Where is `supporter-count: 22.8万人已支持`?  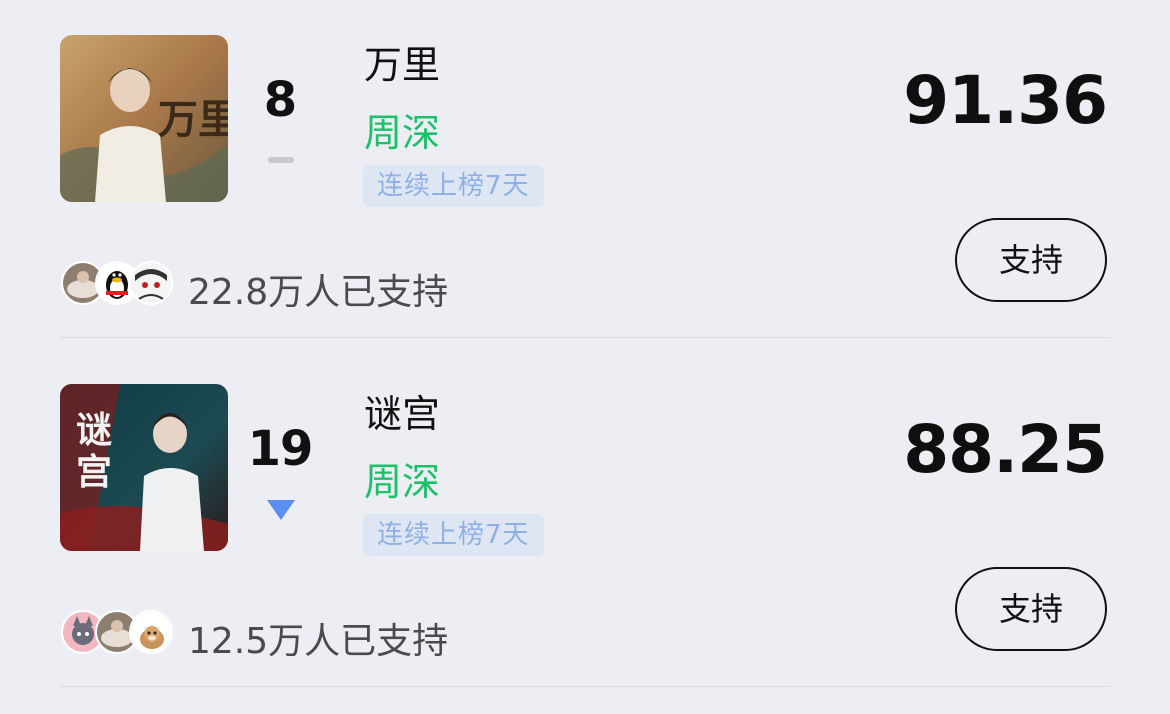 supporter-count: 22.8万人已支持 is located at coordinates (318, 292).